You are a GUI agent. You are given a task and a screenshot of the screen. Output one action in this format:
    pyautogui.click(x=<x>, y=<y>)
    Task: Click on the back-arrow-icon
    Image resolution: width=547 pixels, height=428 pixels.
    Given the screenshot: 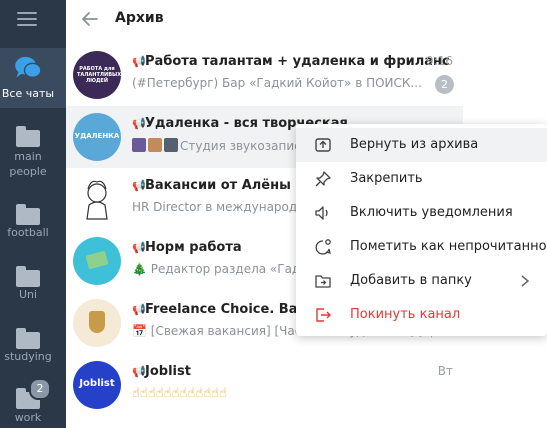 What is the action you would take?
    pyautogui.click(x=90, y=19)
    